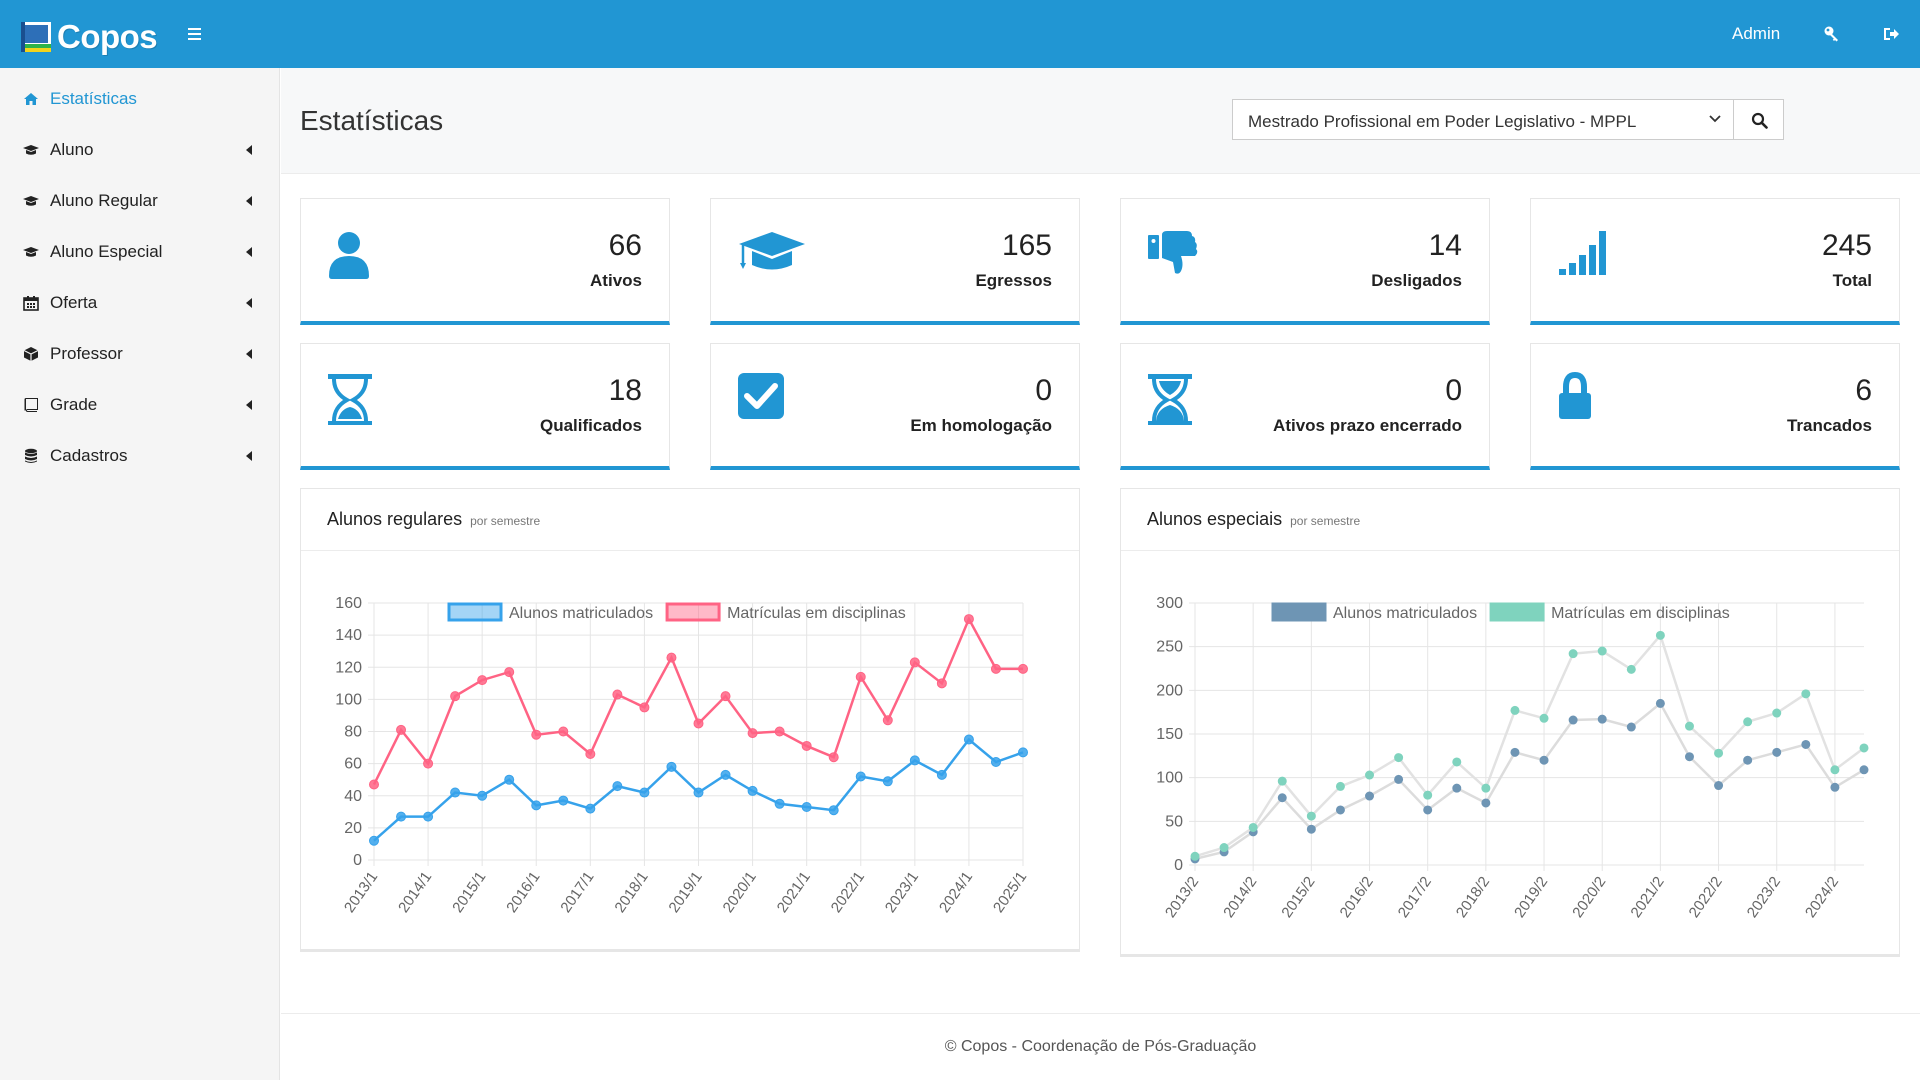  What do you see at coordinates (36, 37) in the screenshot?
I see `logo-icon` at bounding box center [36, 37].